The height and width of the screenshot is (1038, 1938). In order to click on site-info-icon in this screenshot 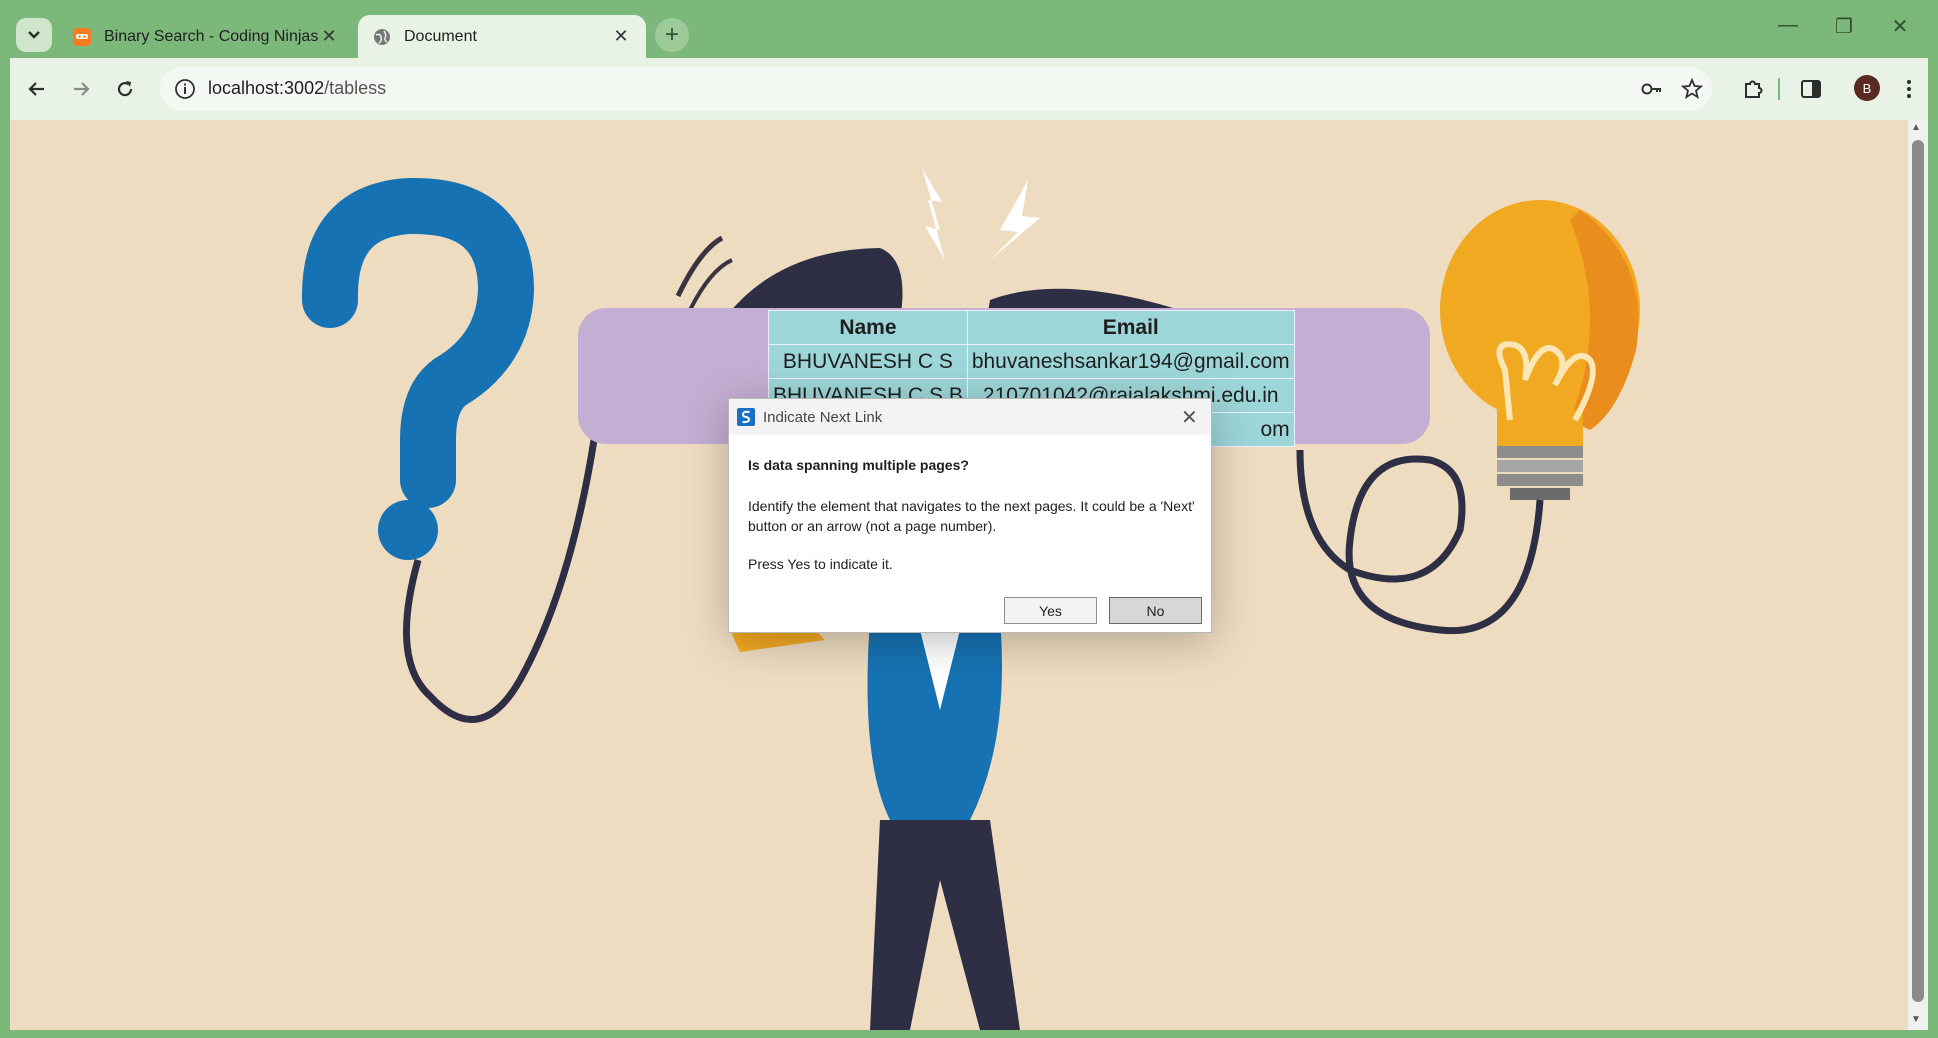, I will do `click(185, 89)`.